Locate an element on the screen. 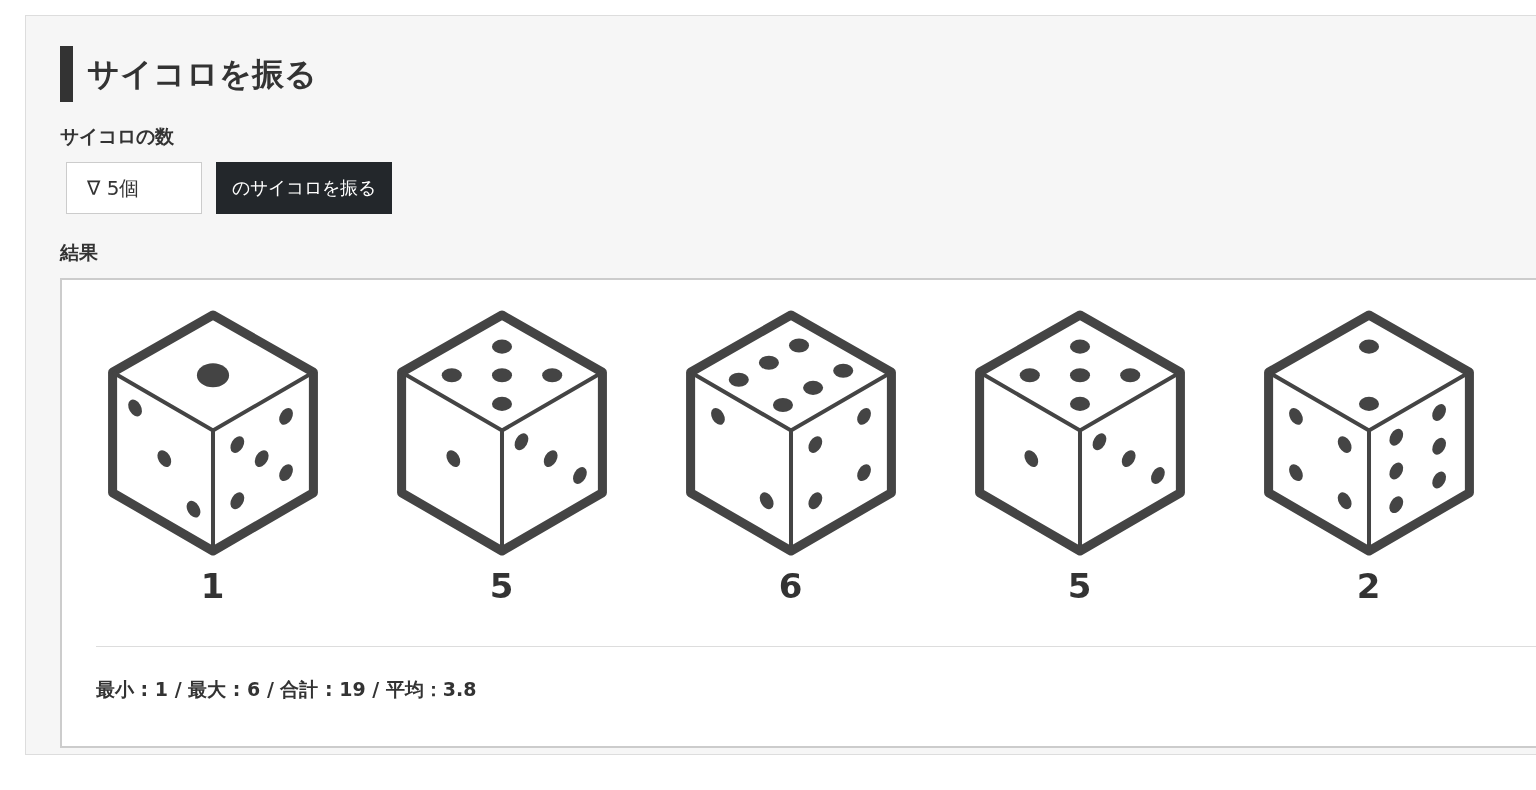 This screenshot has height=790, width=1536. die-value: 2 is located at coordinates (1368, 586).